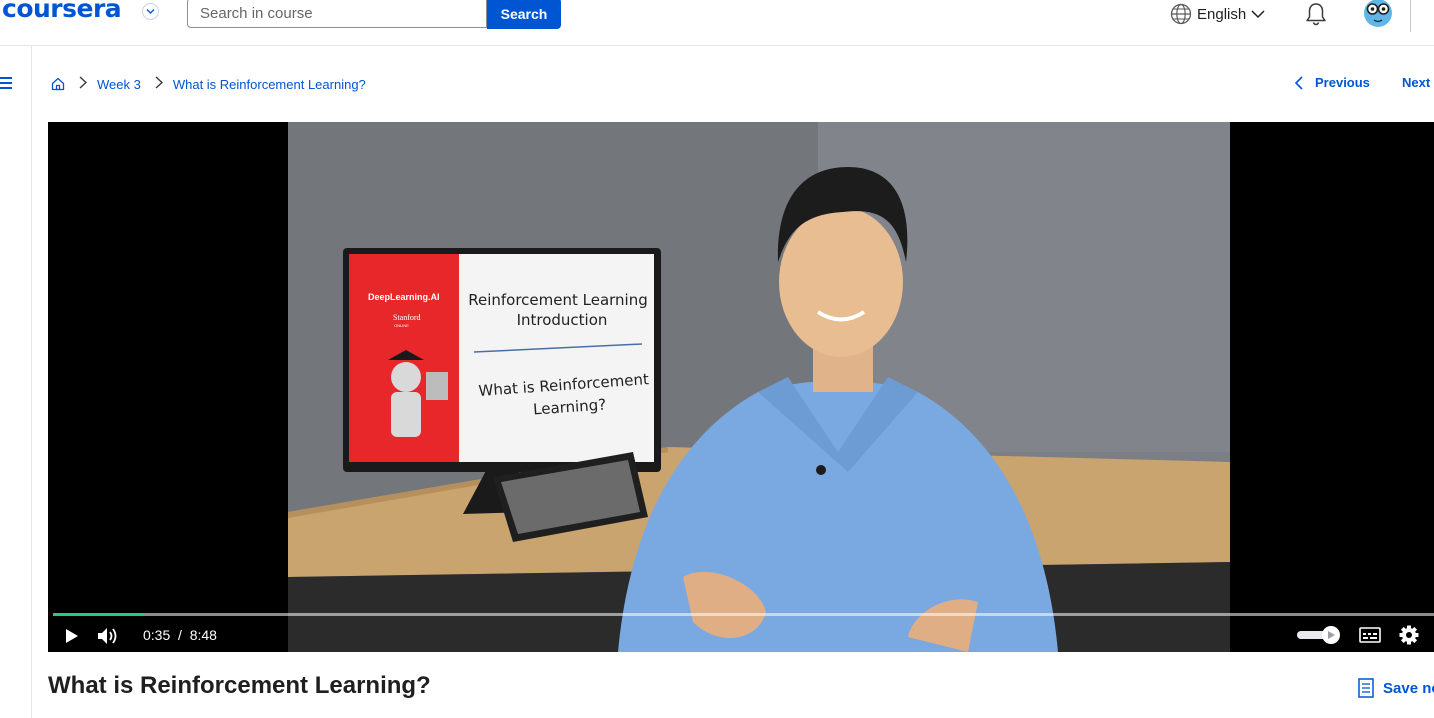 The image size is (1434, 718). I want to click on breadcrumb-week: Week 3, so click(119, 84).